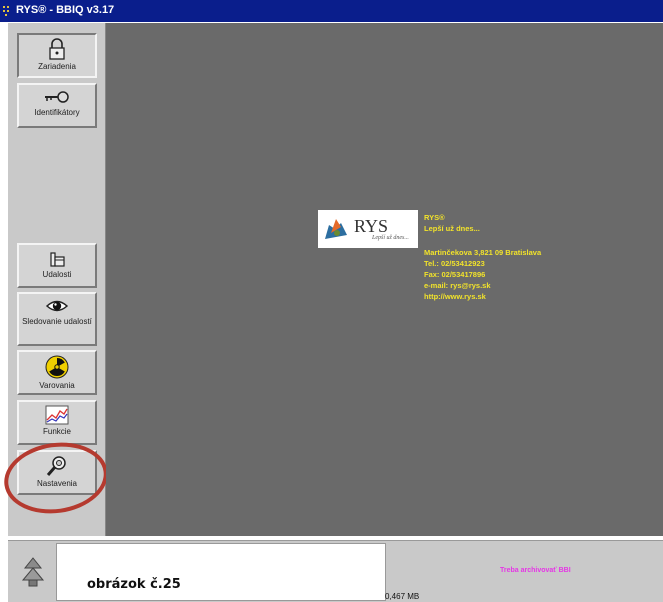 The width and height of the screenshot is (663, 602). I want to click on sledovanie-udalosti-button: Sledovanie udalostí, so click(57, 319).